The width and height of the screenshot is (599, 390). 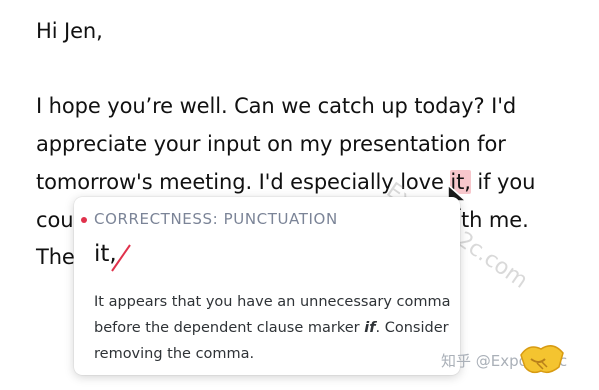 I want to click on email-line-5-left: The, so click(x=55, y=257).